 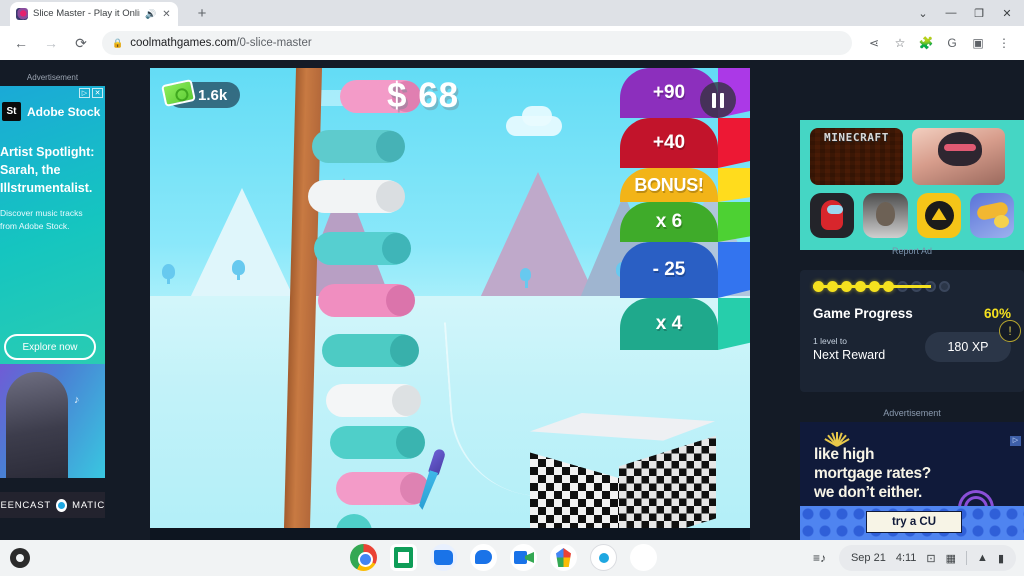 I want to click on coin-counter: 1.6k, so click(x=201, y=93).